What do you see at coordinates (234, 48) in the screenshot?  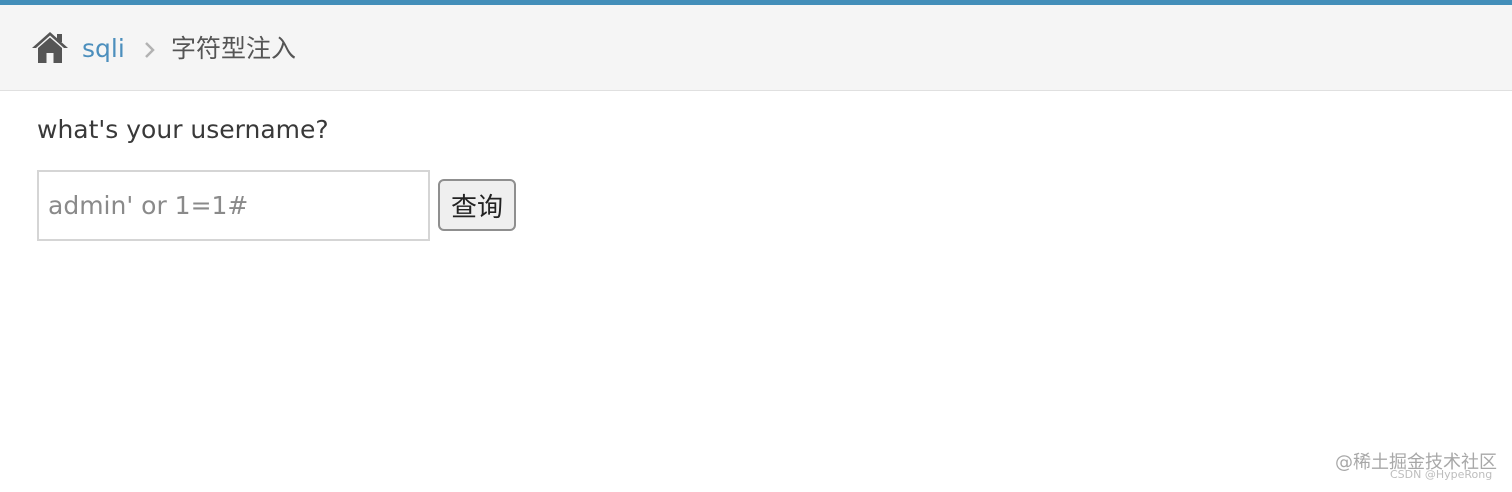 I see `breadcrumb-current: 字符型注入` at bounding box center [234, 48].